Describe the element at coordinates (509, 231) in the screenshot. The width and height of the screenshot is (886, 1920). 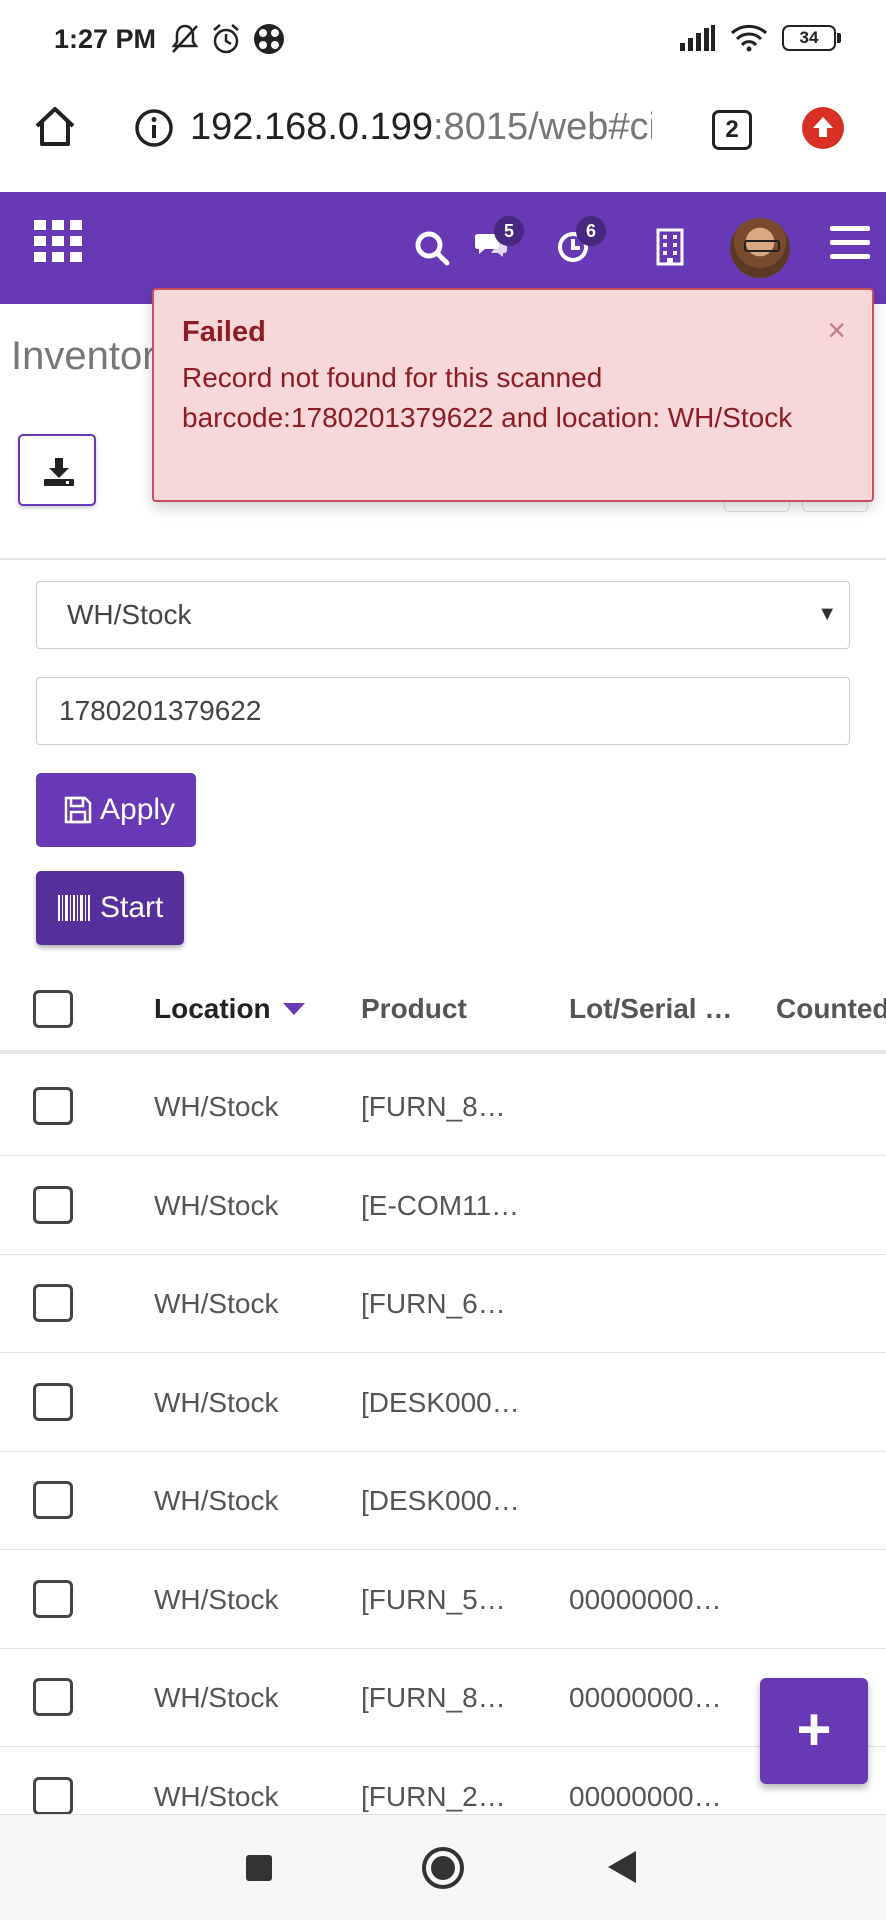
I see `messages-badge: 5` at that location.